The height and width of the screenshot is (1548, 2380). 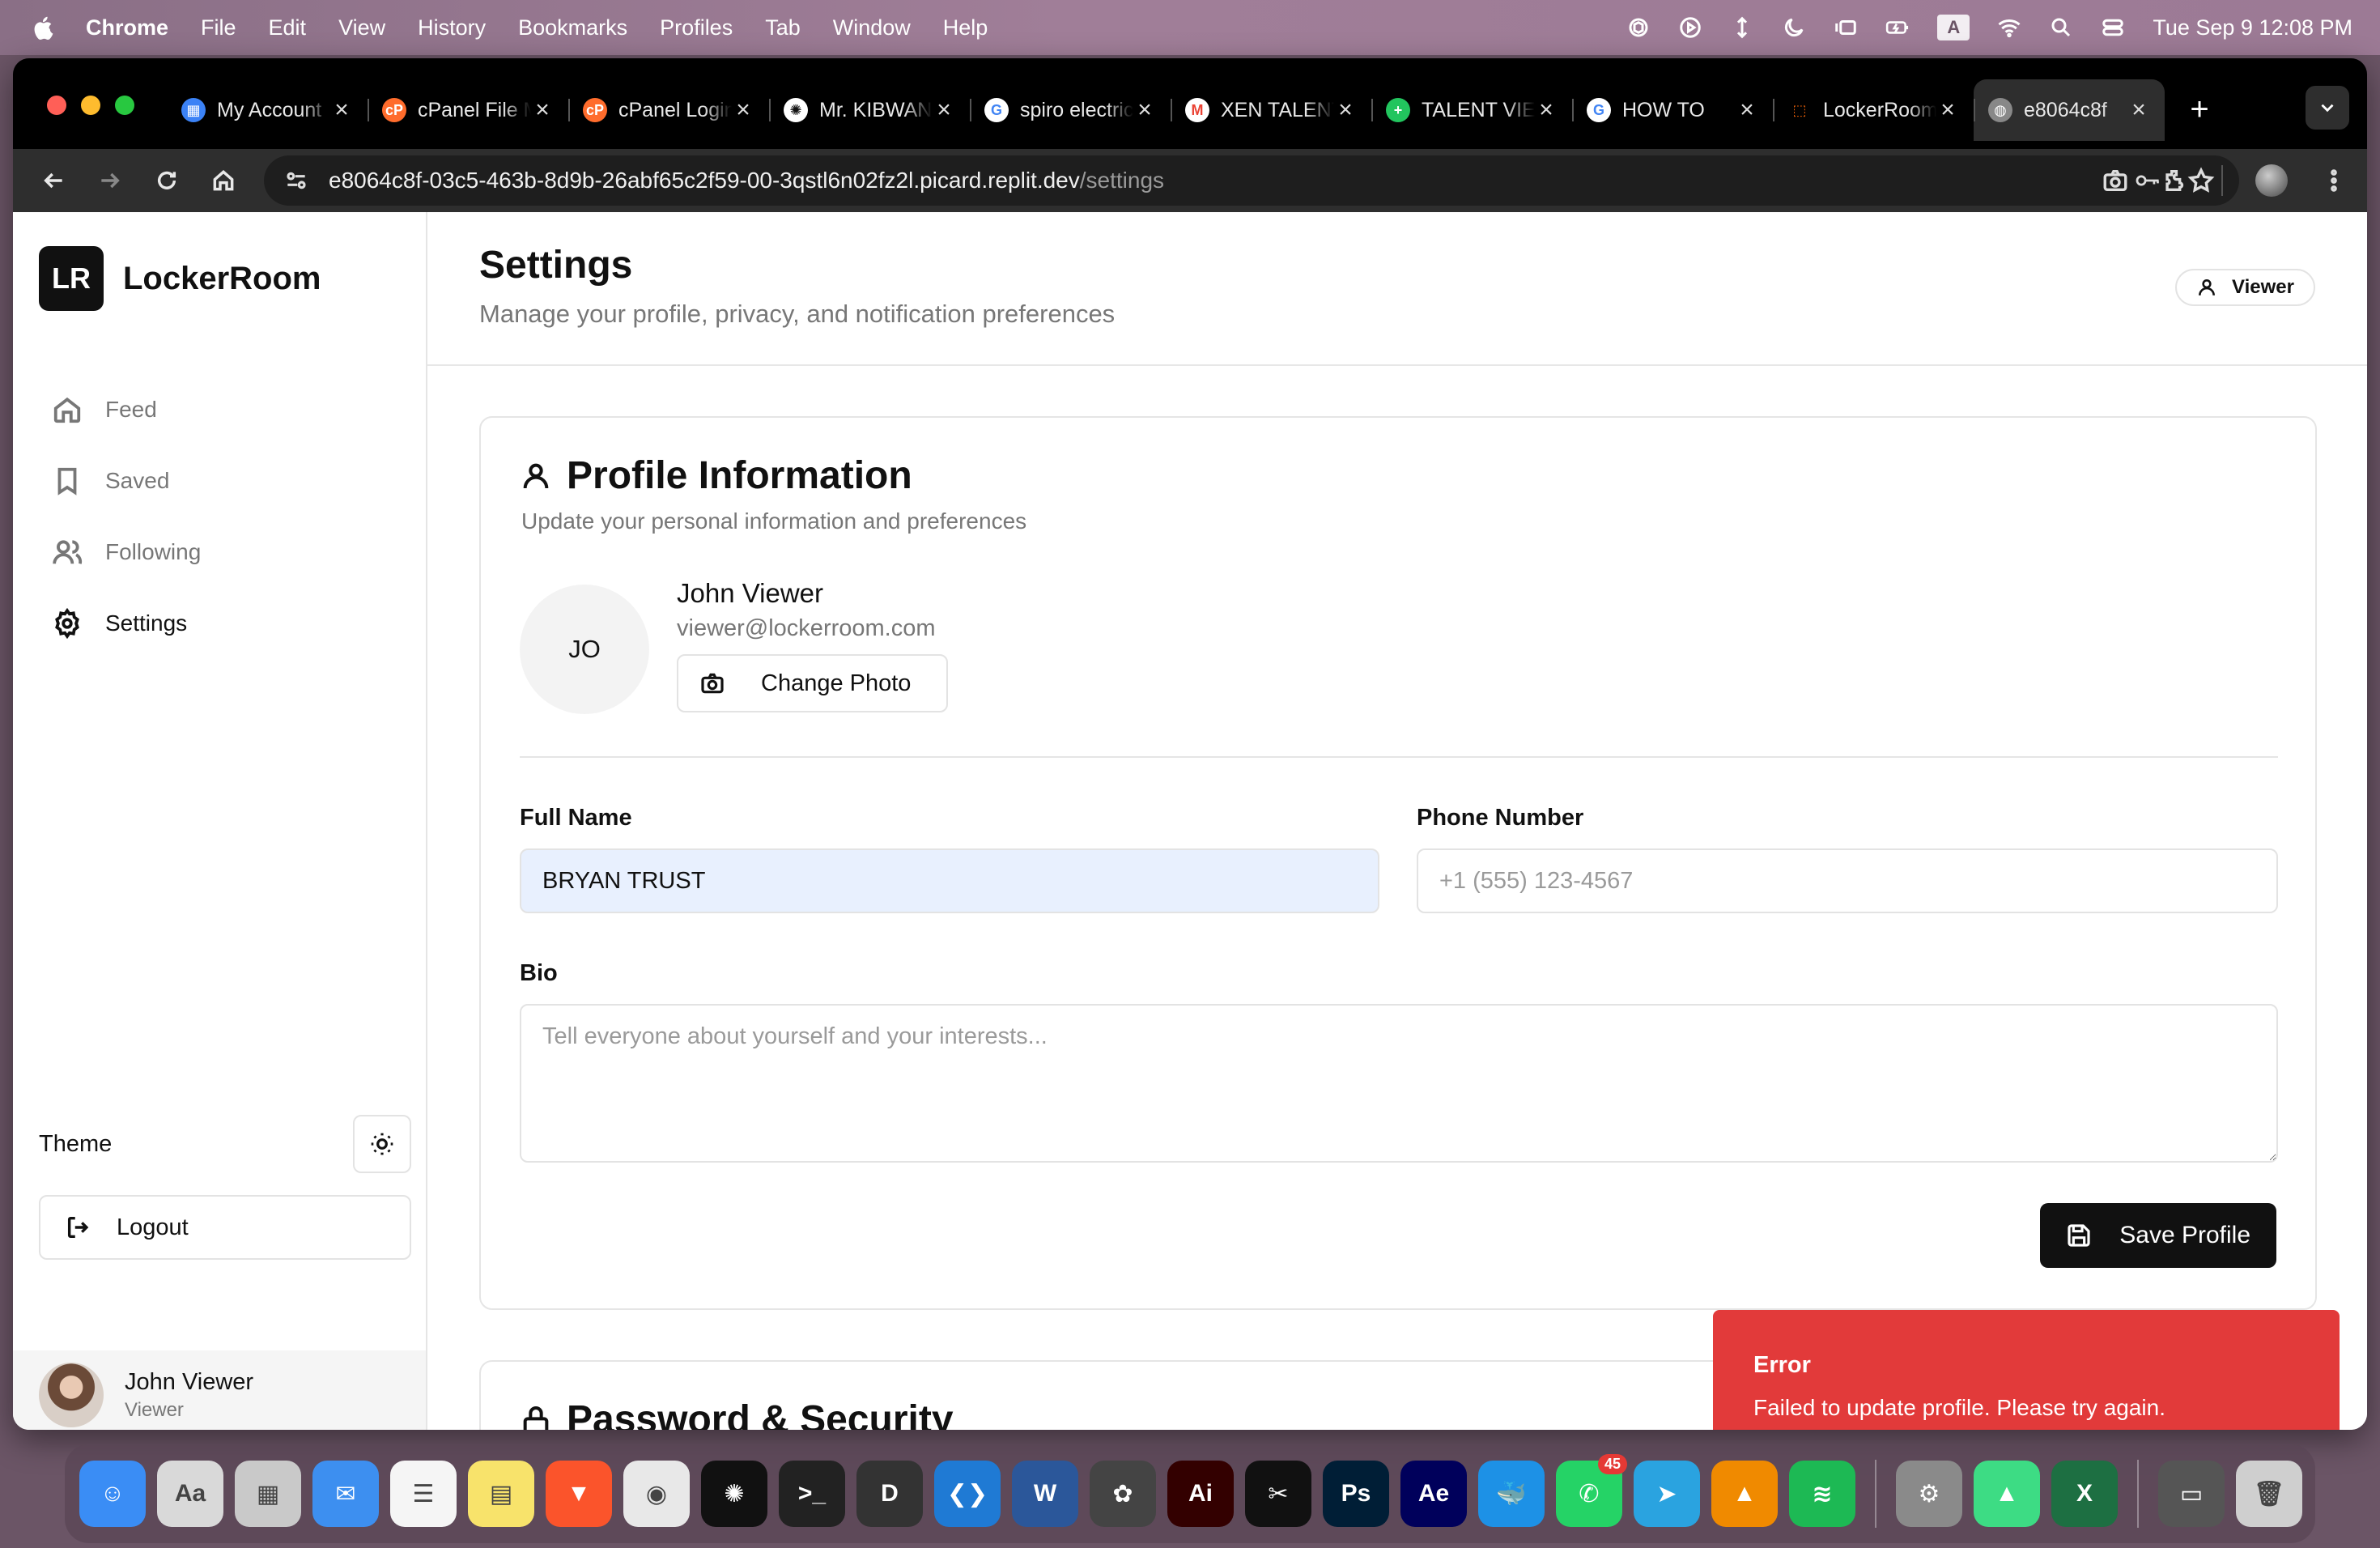 I want to click on menu-profiles: Profiles, so click(x=696, y=27).